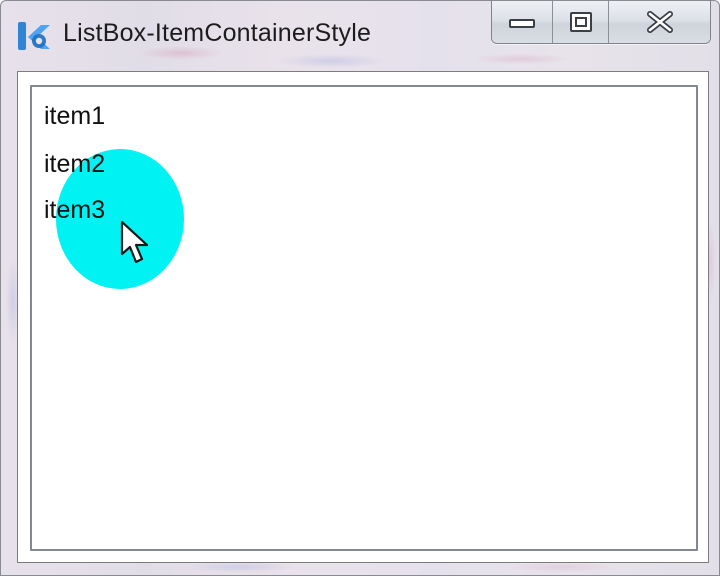 Image resolution: width=720 pixels, height=576 pixels. Describe the element at coordinates (74, 116) in the screenshot. I see `list-item: item1` at that location.